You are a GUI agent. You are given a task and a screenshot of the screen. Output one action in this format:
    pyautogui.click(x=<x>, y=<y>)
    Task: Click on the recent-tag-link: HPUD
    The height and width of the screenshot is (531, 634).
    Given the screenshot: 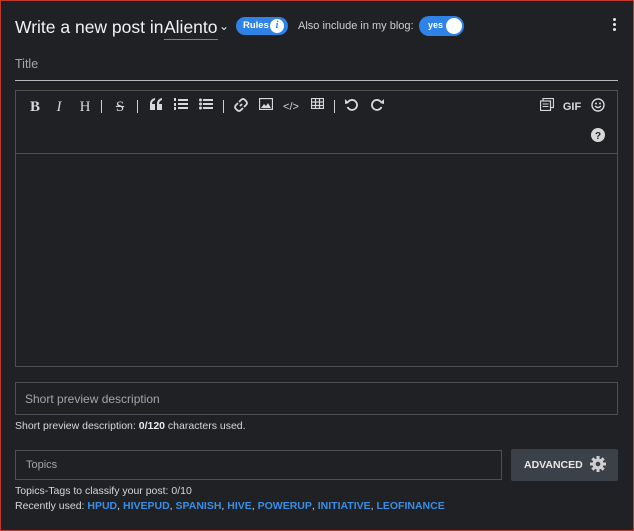 What is the action you would take?
    pyautogui.click(x=102, y=506)
    